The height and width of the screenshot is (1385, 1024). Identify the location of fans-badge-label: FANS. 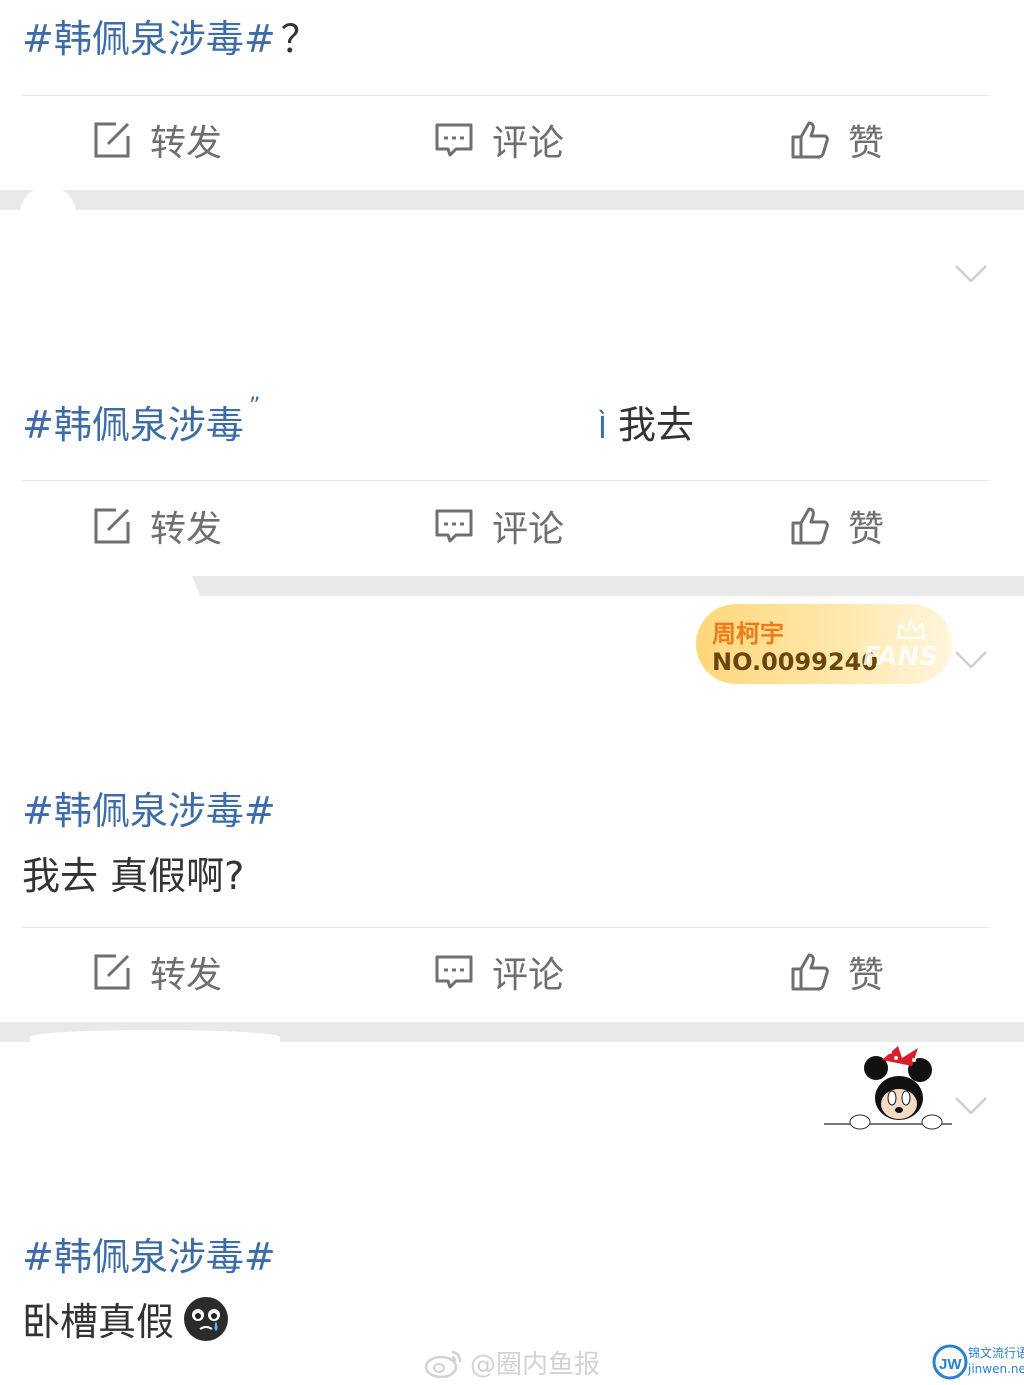
(900, 657).